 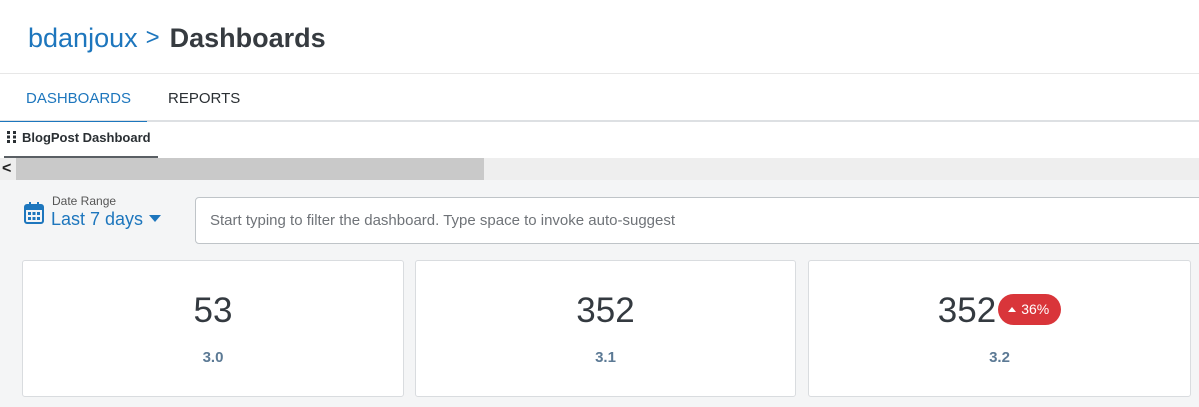 What do you see at coordinates (73, 99) in the screenshot?
I see `tab-dashboards: DASHBOARDS` at bounding box center [73, 99].